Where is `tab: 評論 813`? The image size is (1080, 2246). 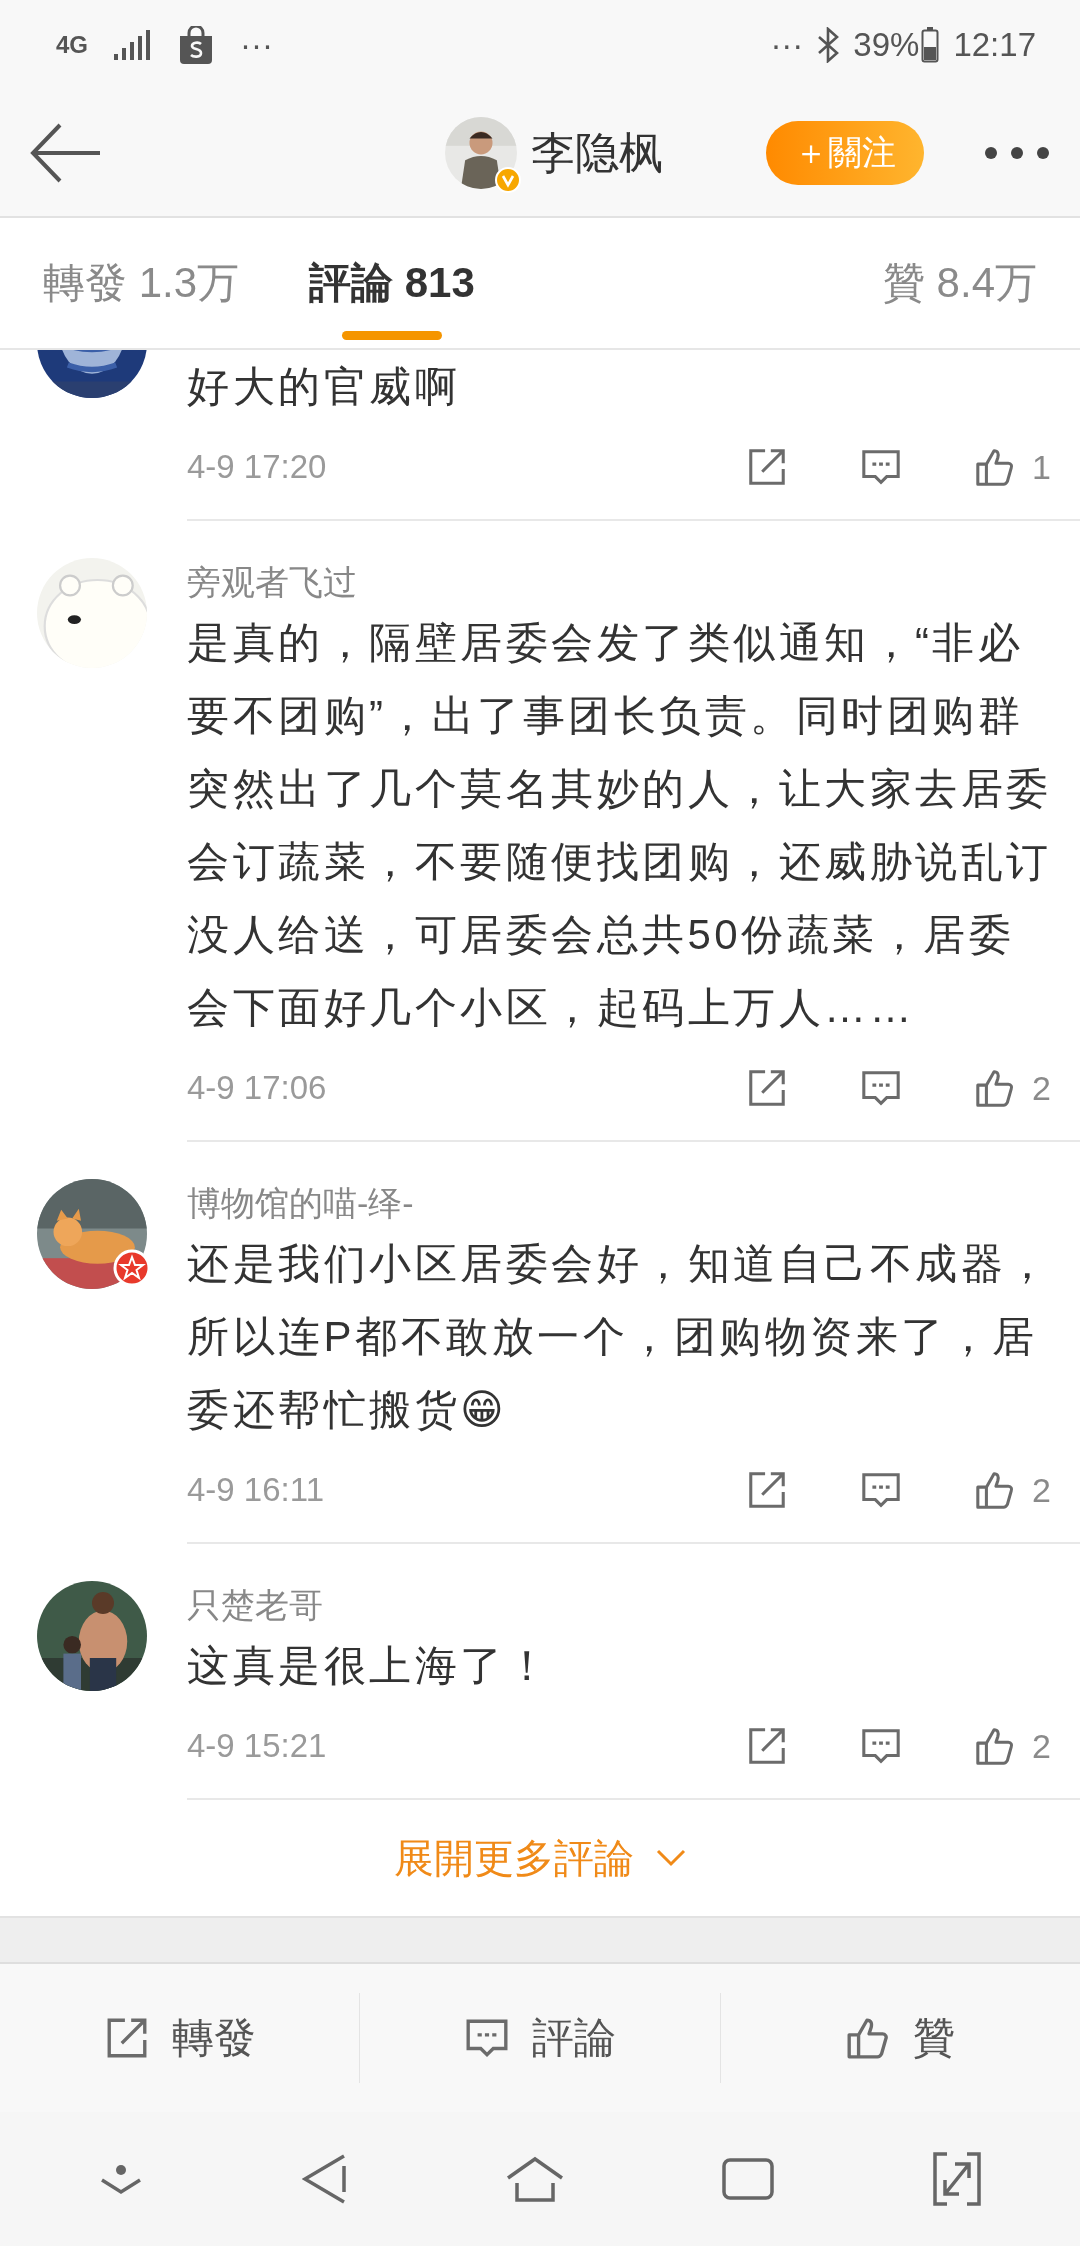
tab: 評論 813 is located at coordinates (392, 283).